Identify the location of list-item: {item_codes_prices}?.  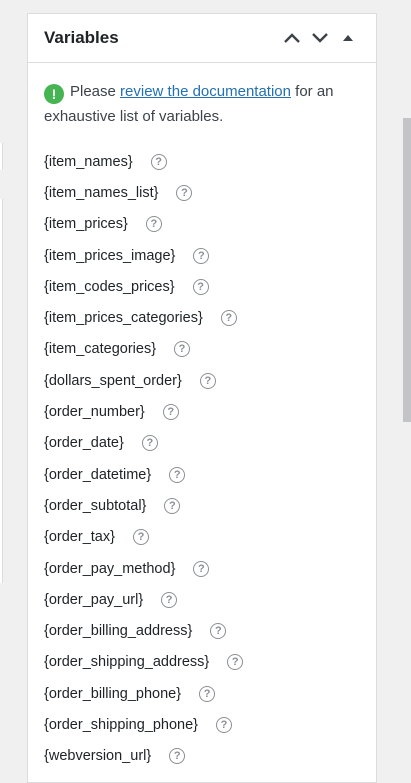
(202, 286).